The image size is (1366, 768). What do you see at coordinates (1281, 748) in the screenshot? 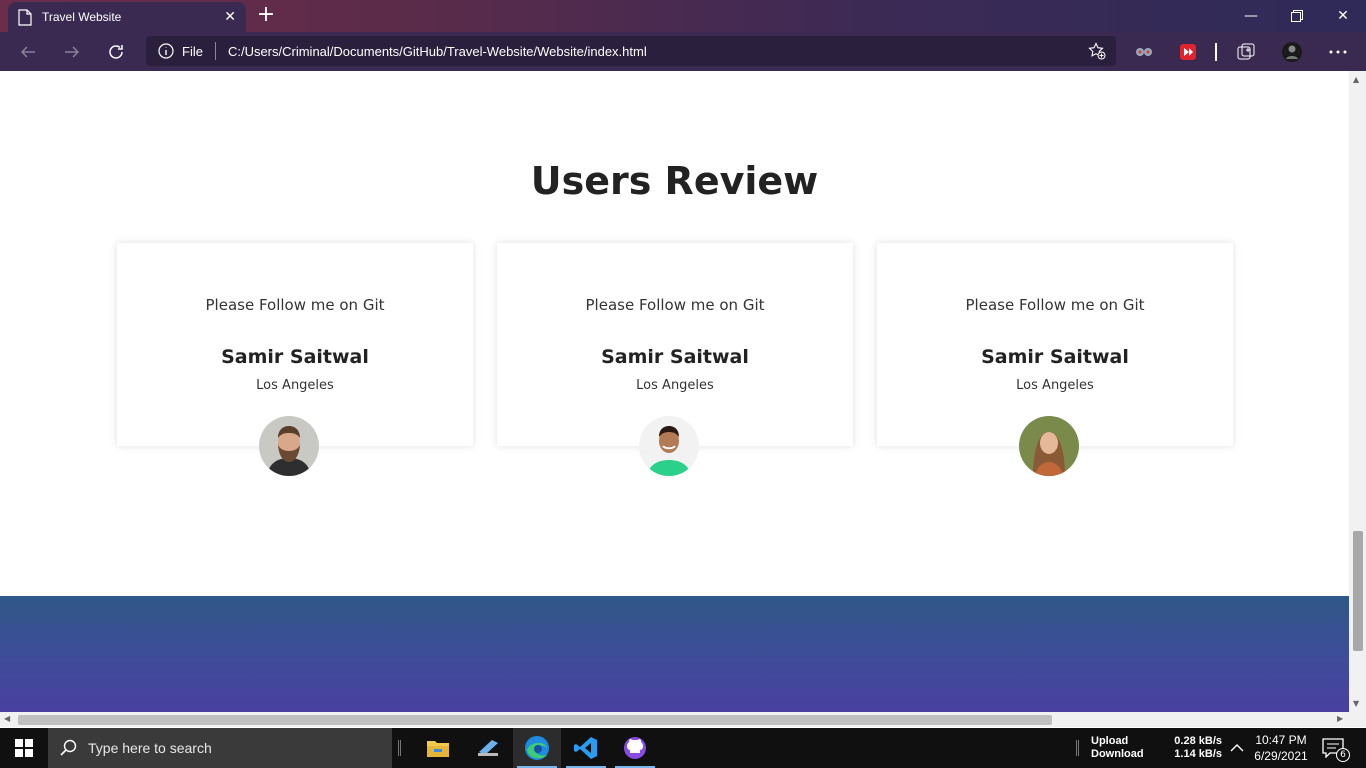
I see `system-clock: 10:47 PM 6/29/2021` at bounding box center [1281, 748].